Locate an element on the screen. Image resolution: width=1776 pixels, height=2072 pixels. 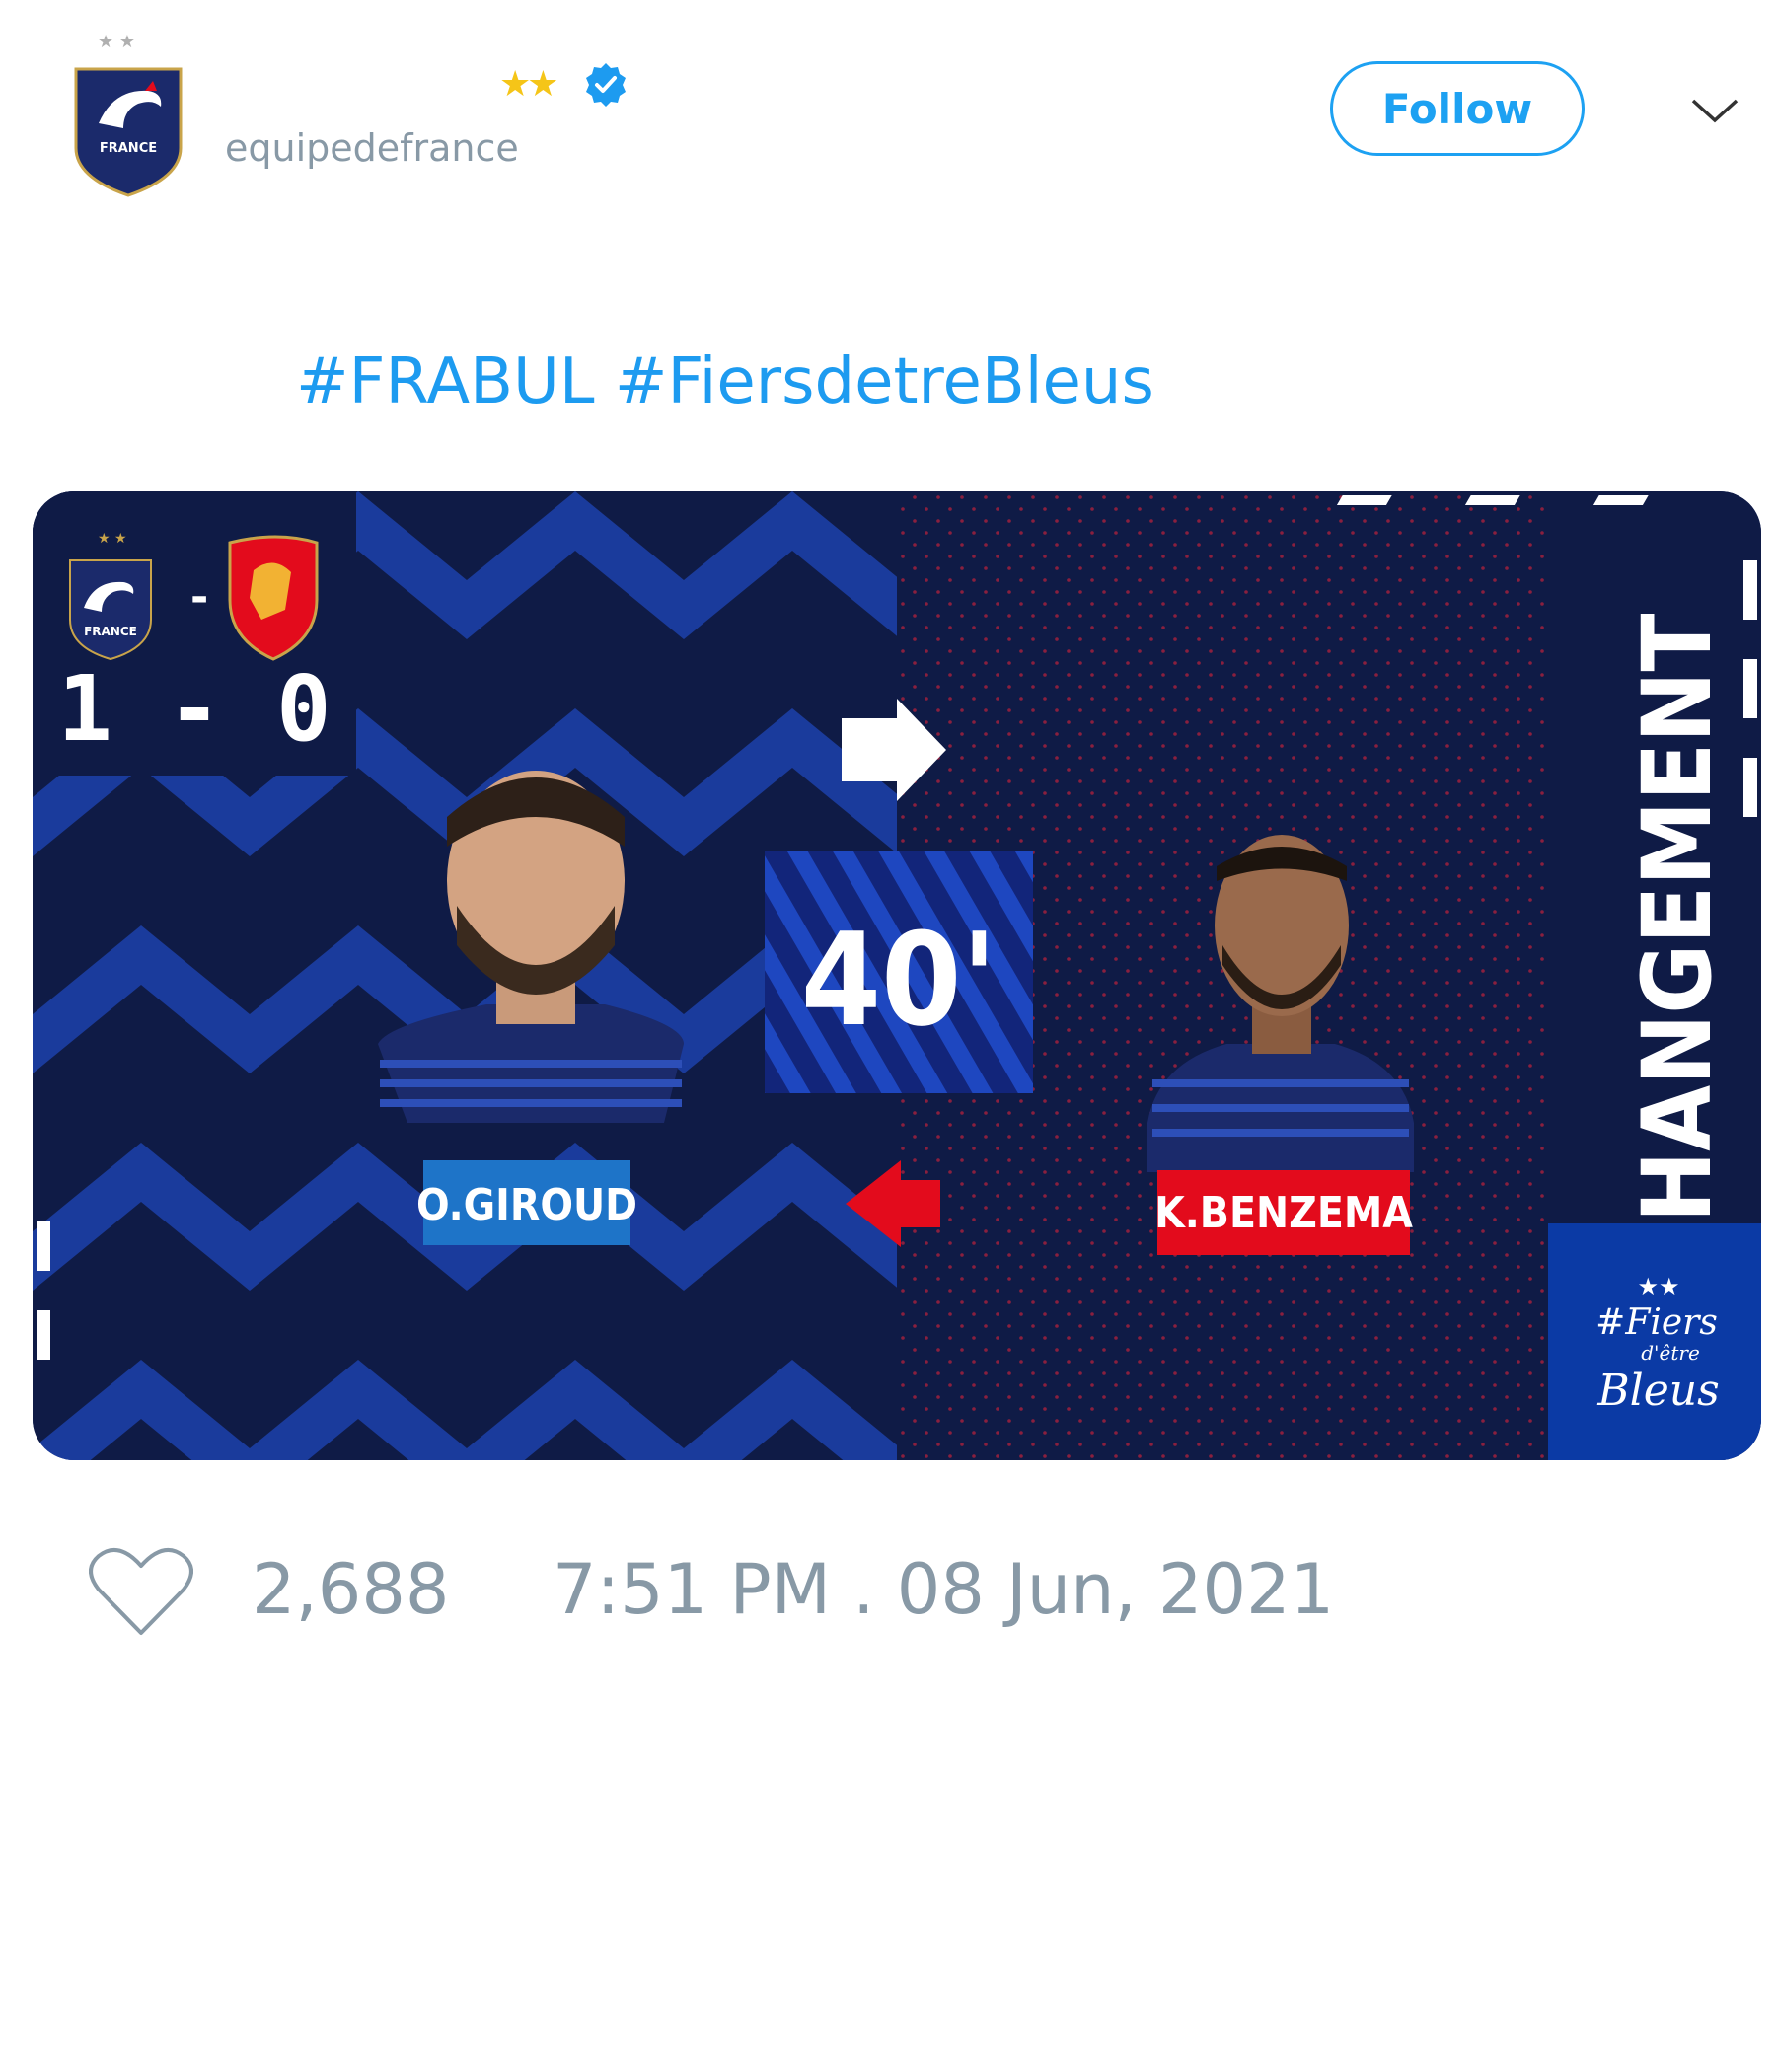
chevron-down-icon is located at coordinates (1714, 111).